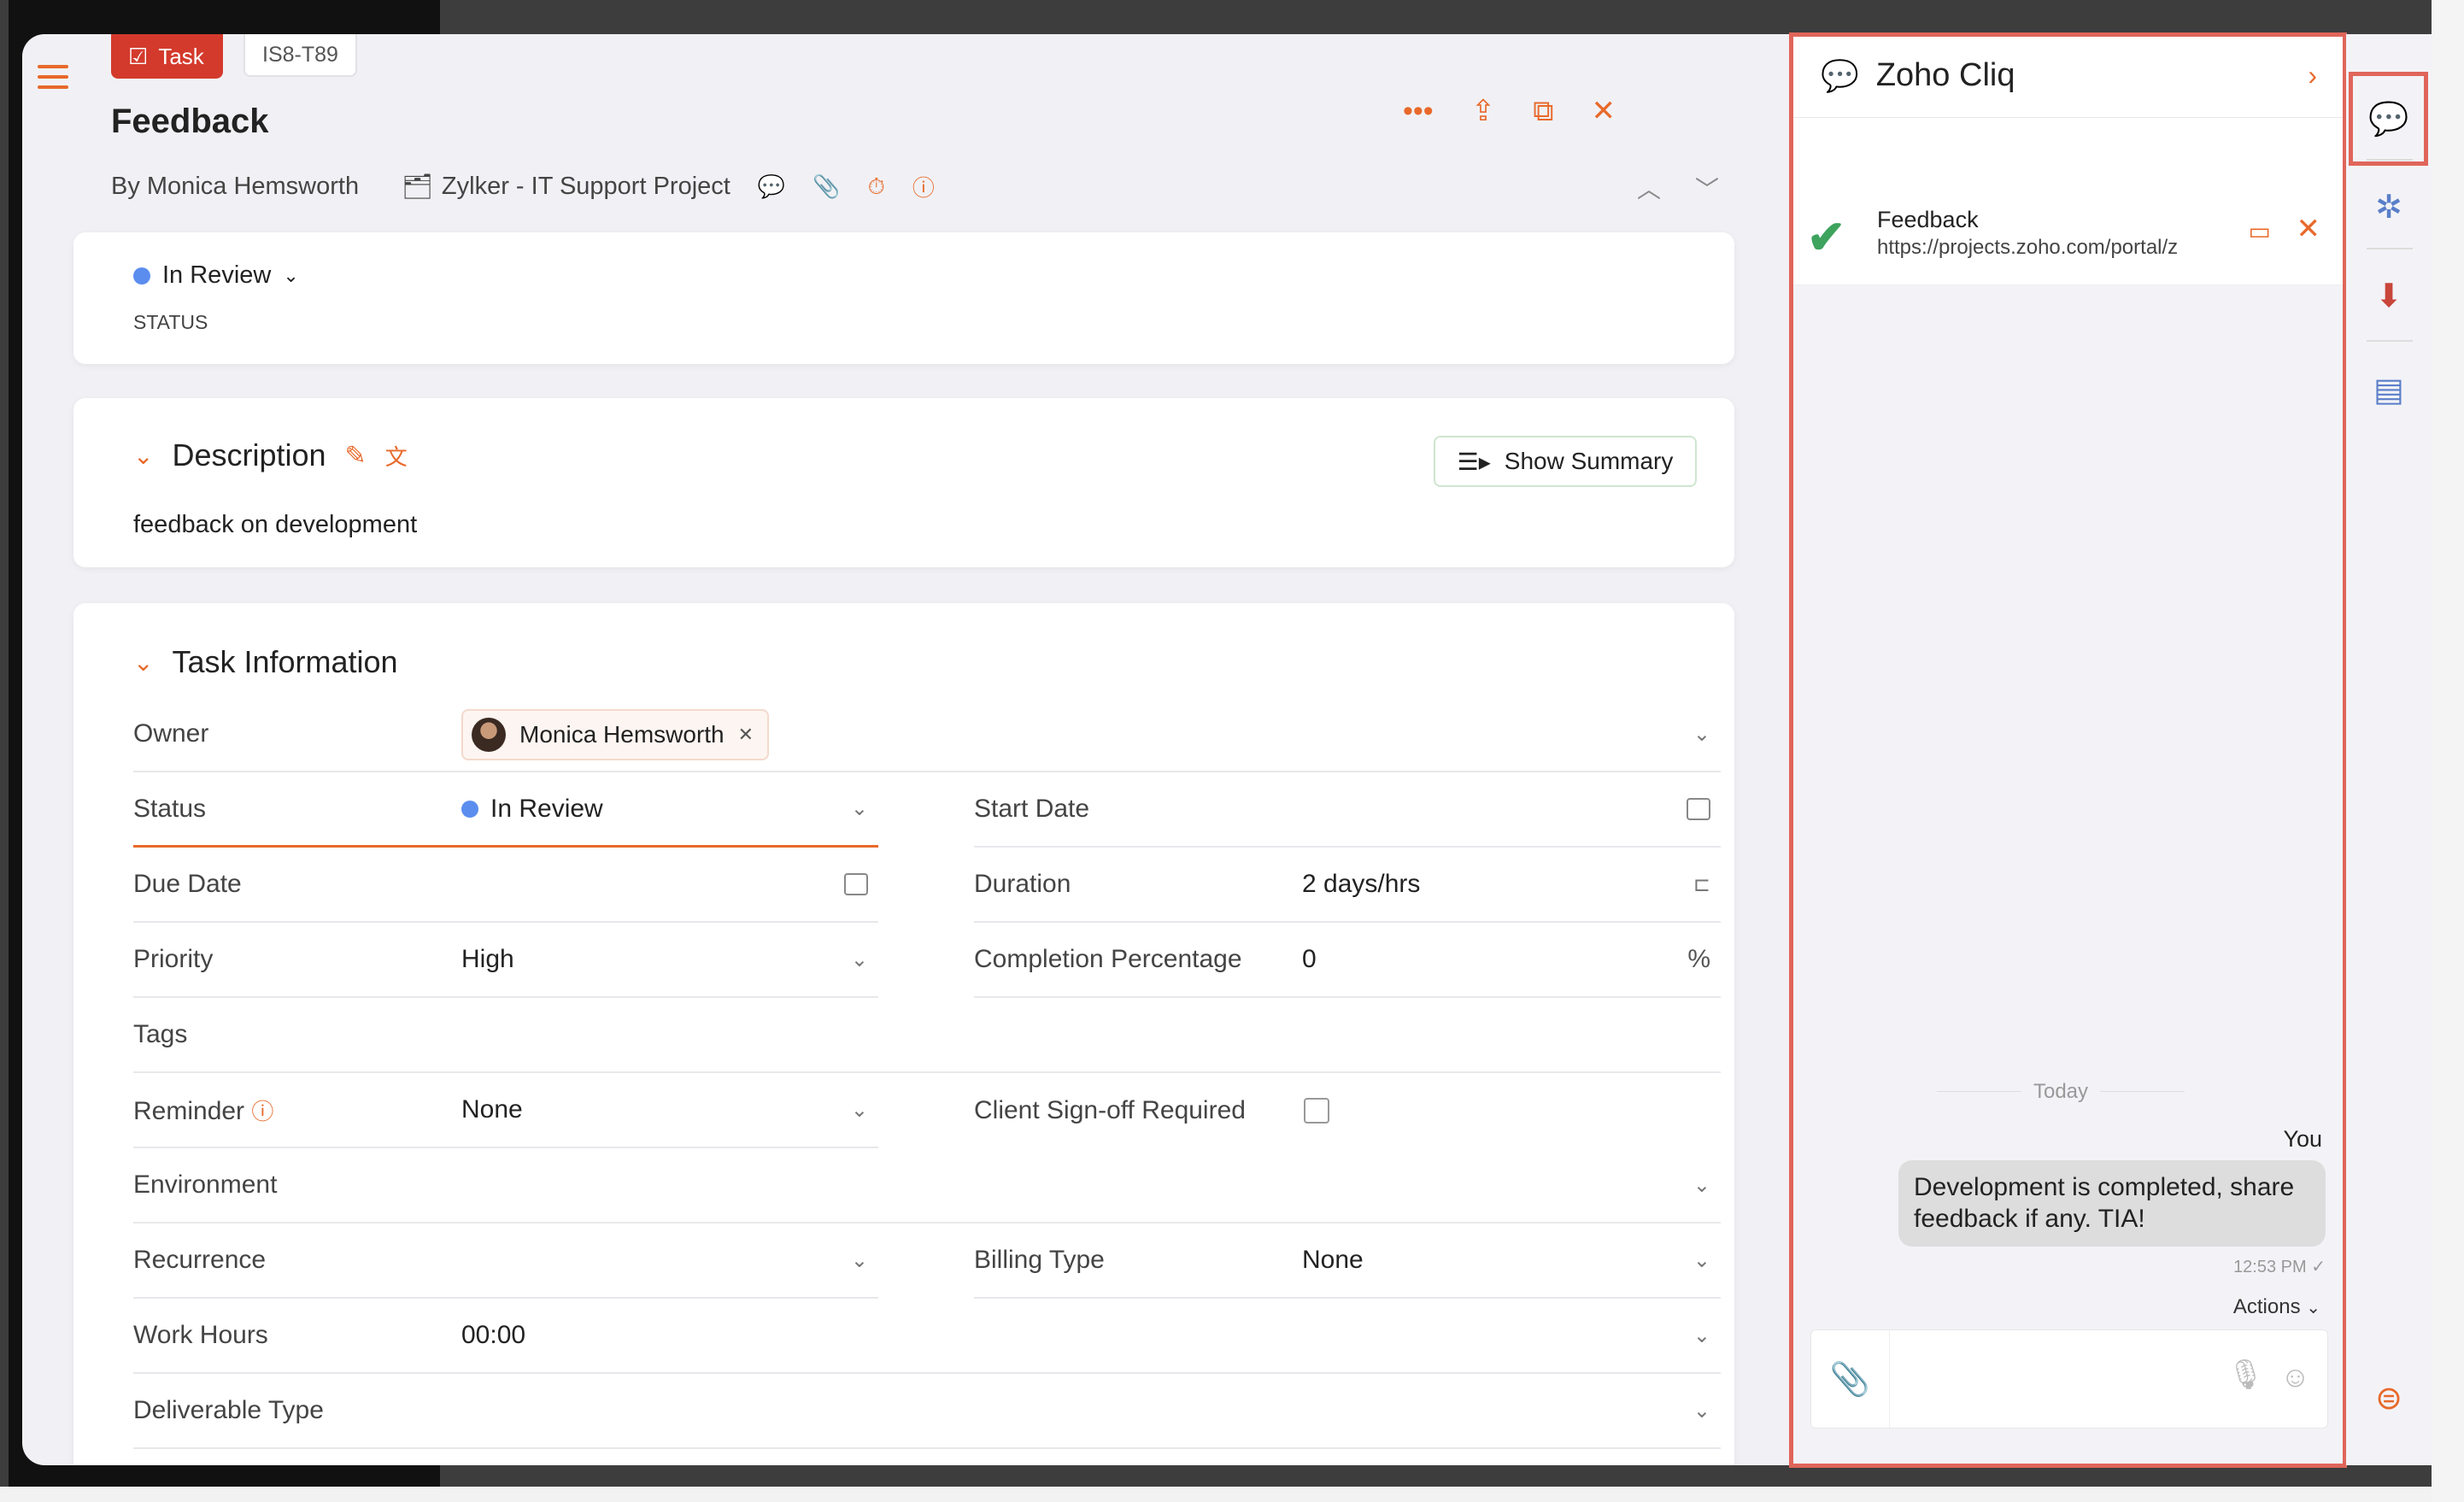 The height and width of the screenshot is (1502, 2464). What do you see at coordinates (138, 56) in the screenshot?
I see `task-icon: ☑` at bounding box center [138, 56].